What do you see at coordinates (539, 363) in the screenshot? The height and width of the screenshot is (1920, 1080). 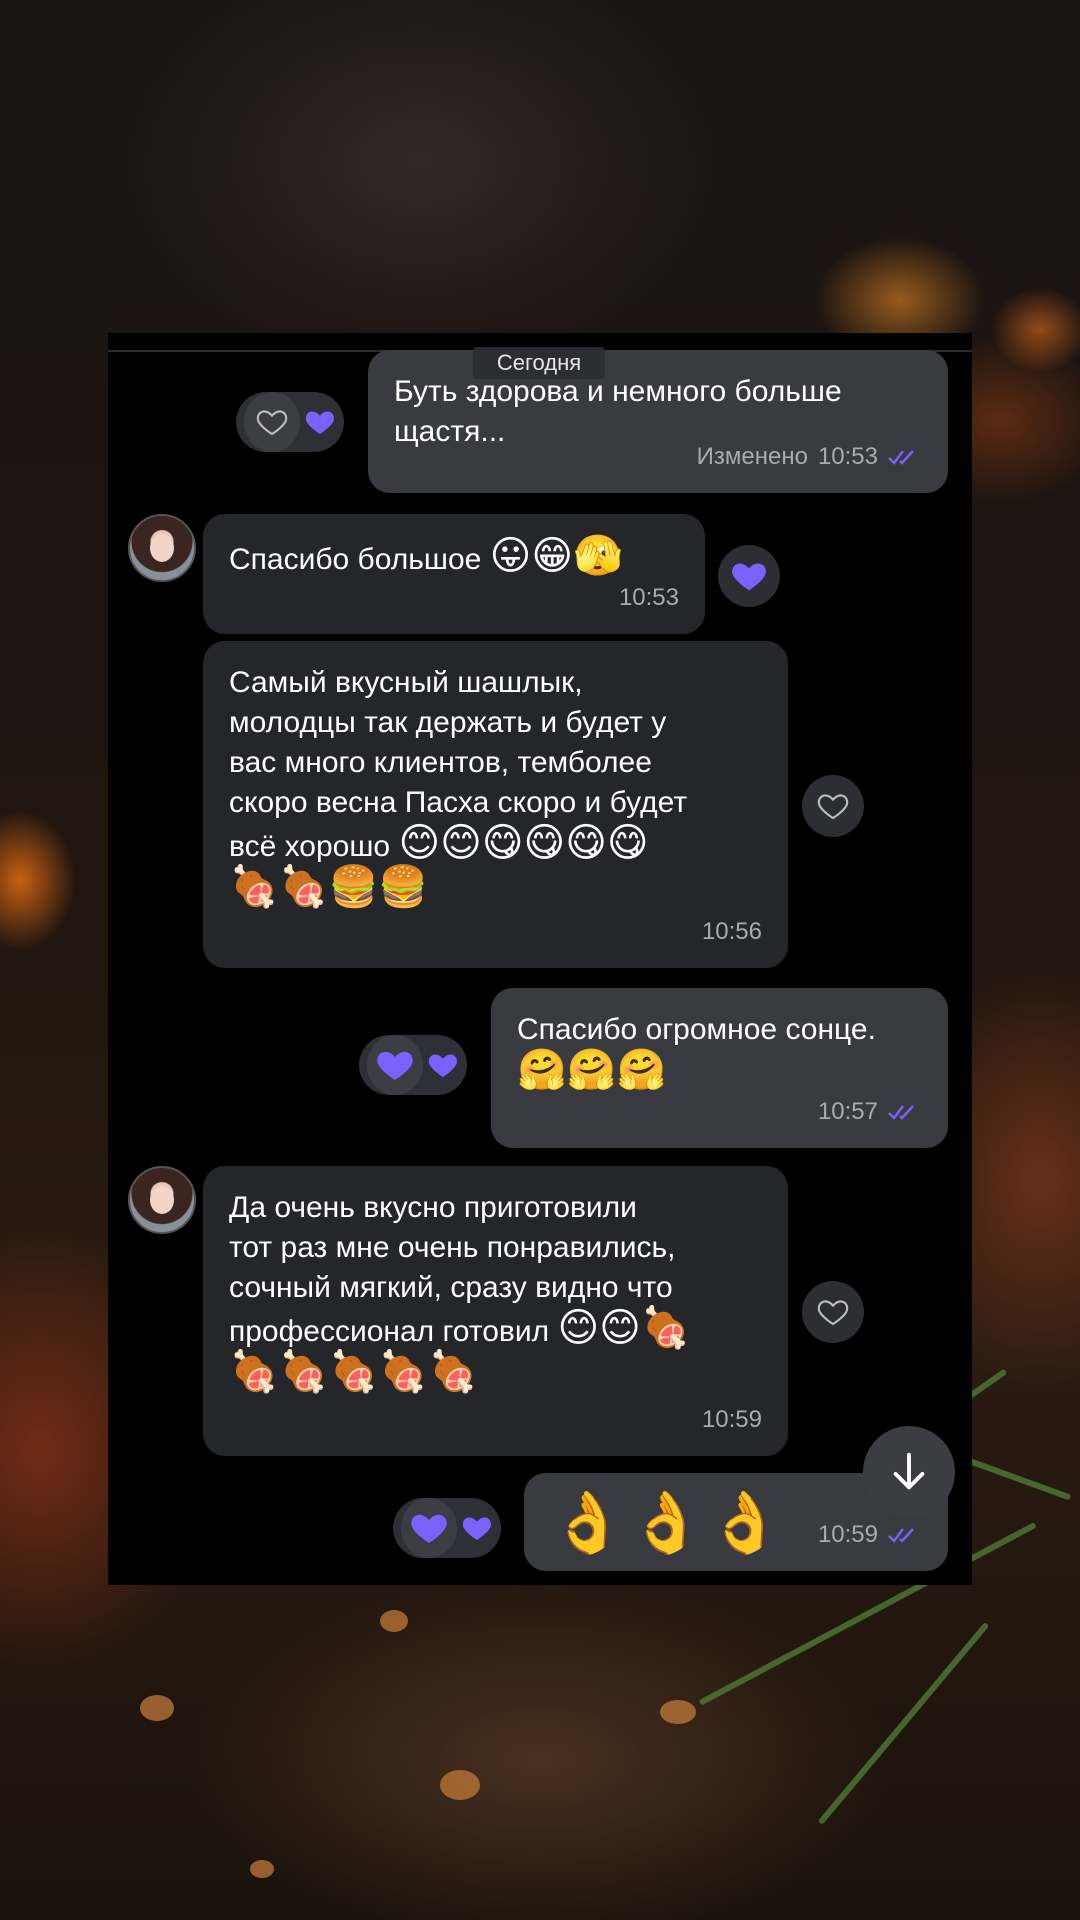 I see `date-divider: Сегодня` at bounding box center [539, 363].